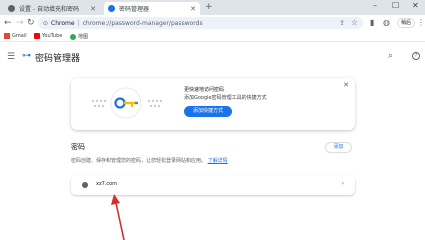 This screenshot has width=425, height=240. I want to click on site-chip: Chrome, so click(63, 23).